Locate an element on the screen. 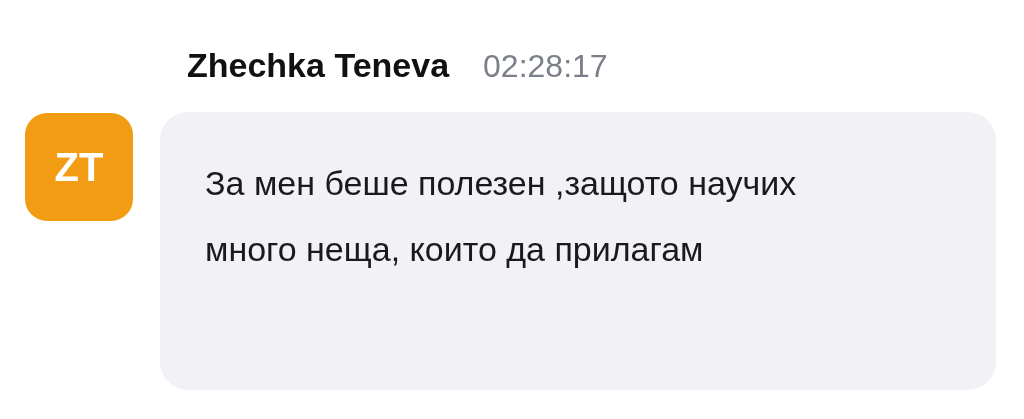 This screenshot has width=1024, height=419. message-time: 02:28:17 is located at coordinates (545, 66).